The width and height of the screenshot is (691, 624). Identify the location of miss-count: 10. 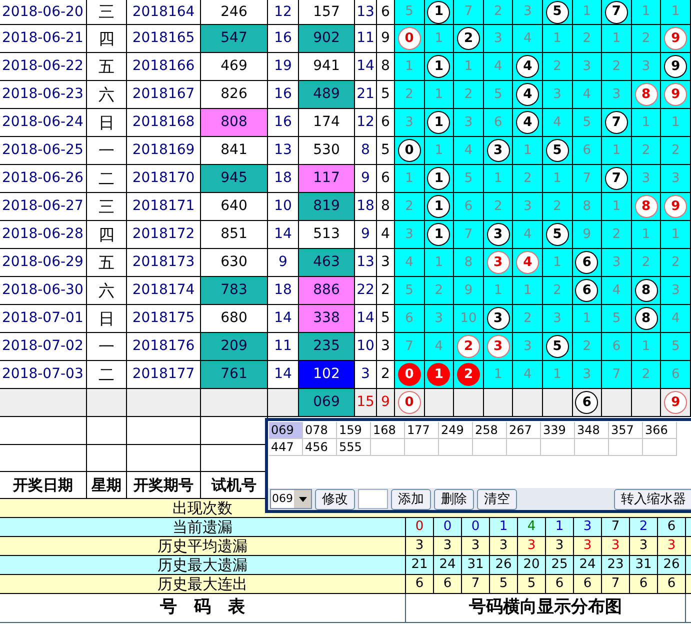
(468, 319).